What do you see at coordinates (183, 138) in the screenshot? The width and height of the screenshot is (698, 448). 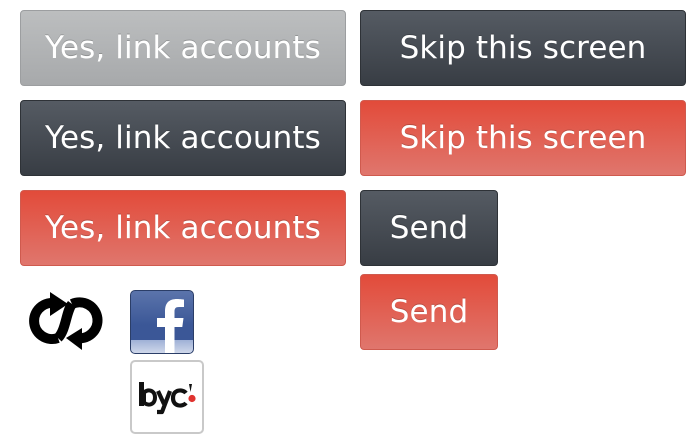 I see `link-accounts-button-dark: Yes, link accounts` at bounding box center [183, 138].